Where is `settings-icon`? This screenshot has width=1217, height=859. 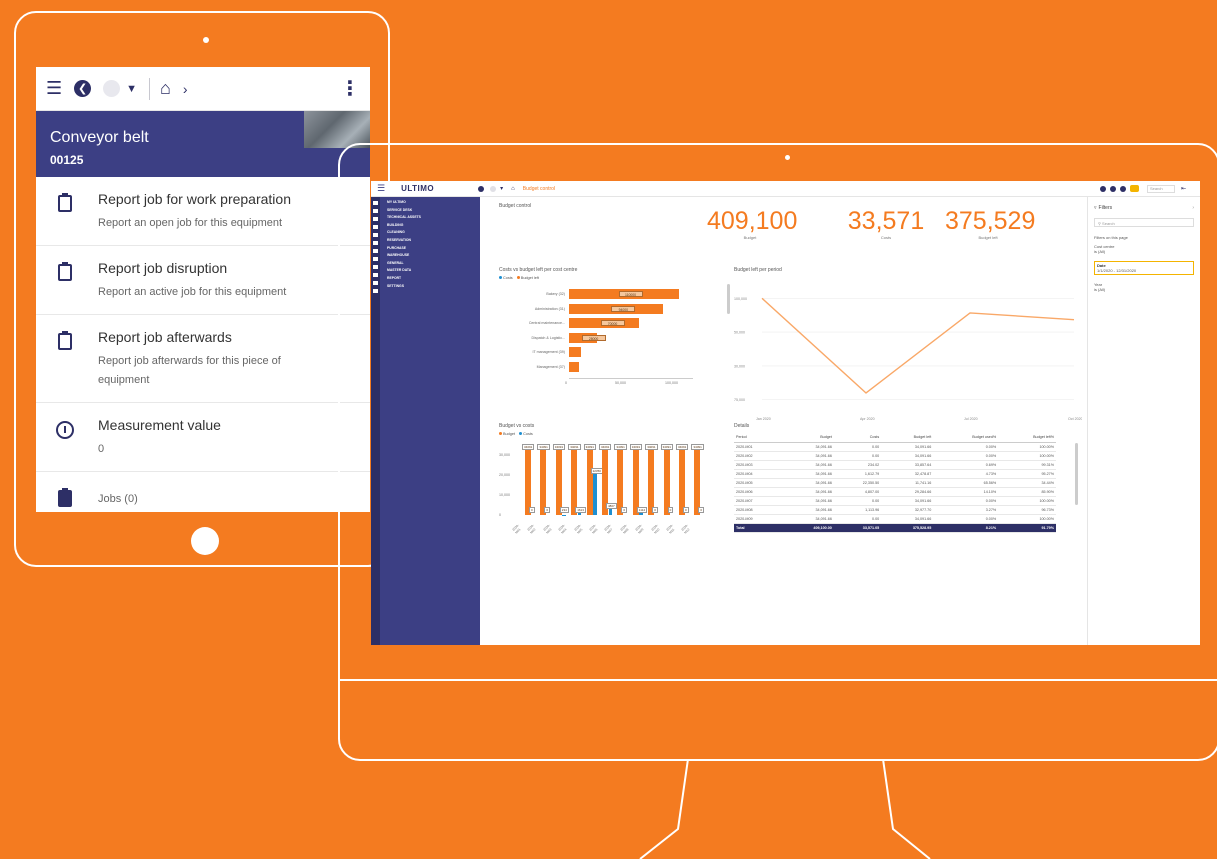
settings-icon is located at coordinates (1102, 188).